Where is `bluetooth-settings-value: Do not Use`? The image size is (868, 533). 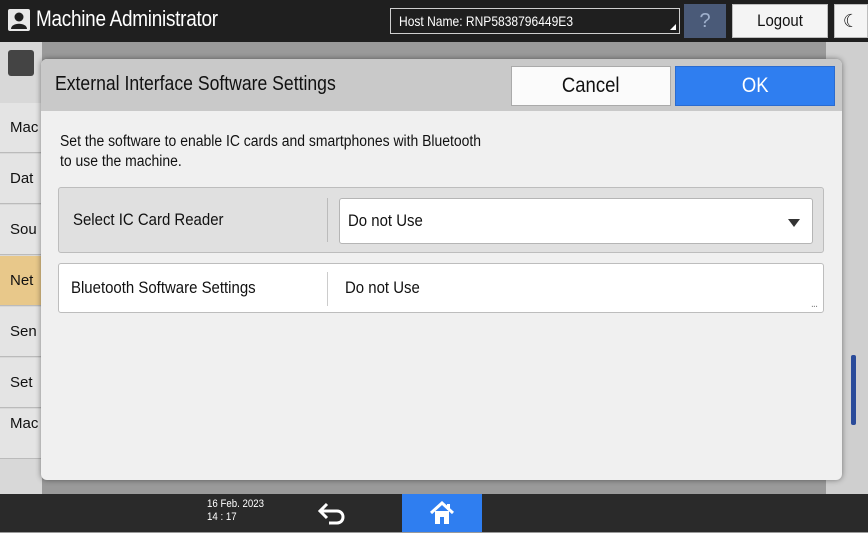
bluetooth-settings-value: Do not Use is located at coordinates (382, 287).